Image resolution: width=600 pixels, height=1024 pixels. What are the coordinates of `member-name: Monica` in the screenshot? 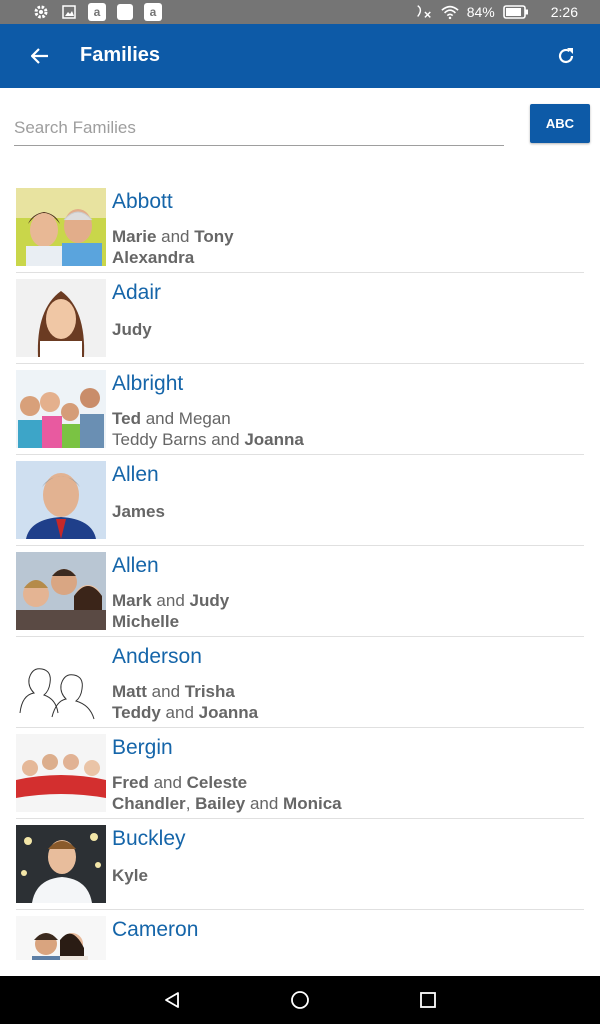 It's located at (312, 803).